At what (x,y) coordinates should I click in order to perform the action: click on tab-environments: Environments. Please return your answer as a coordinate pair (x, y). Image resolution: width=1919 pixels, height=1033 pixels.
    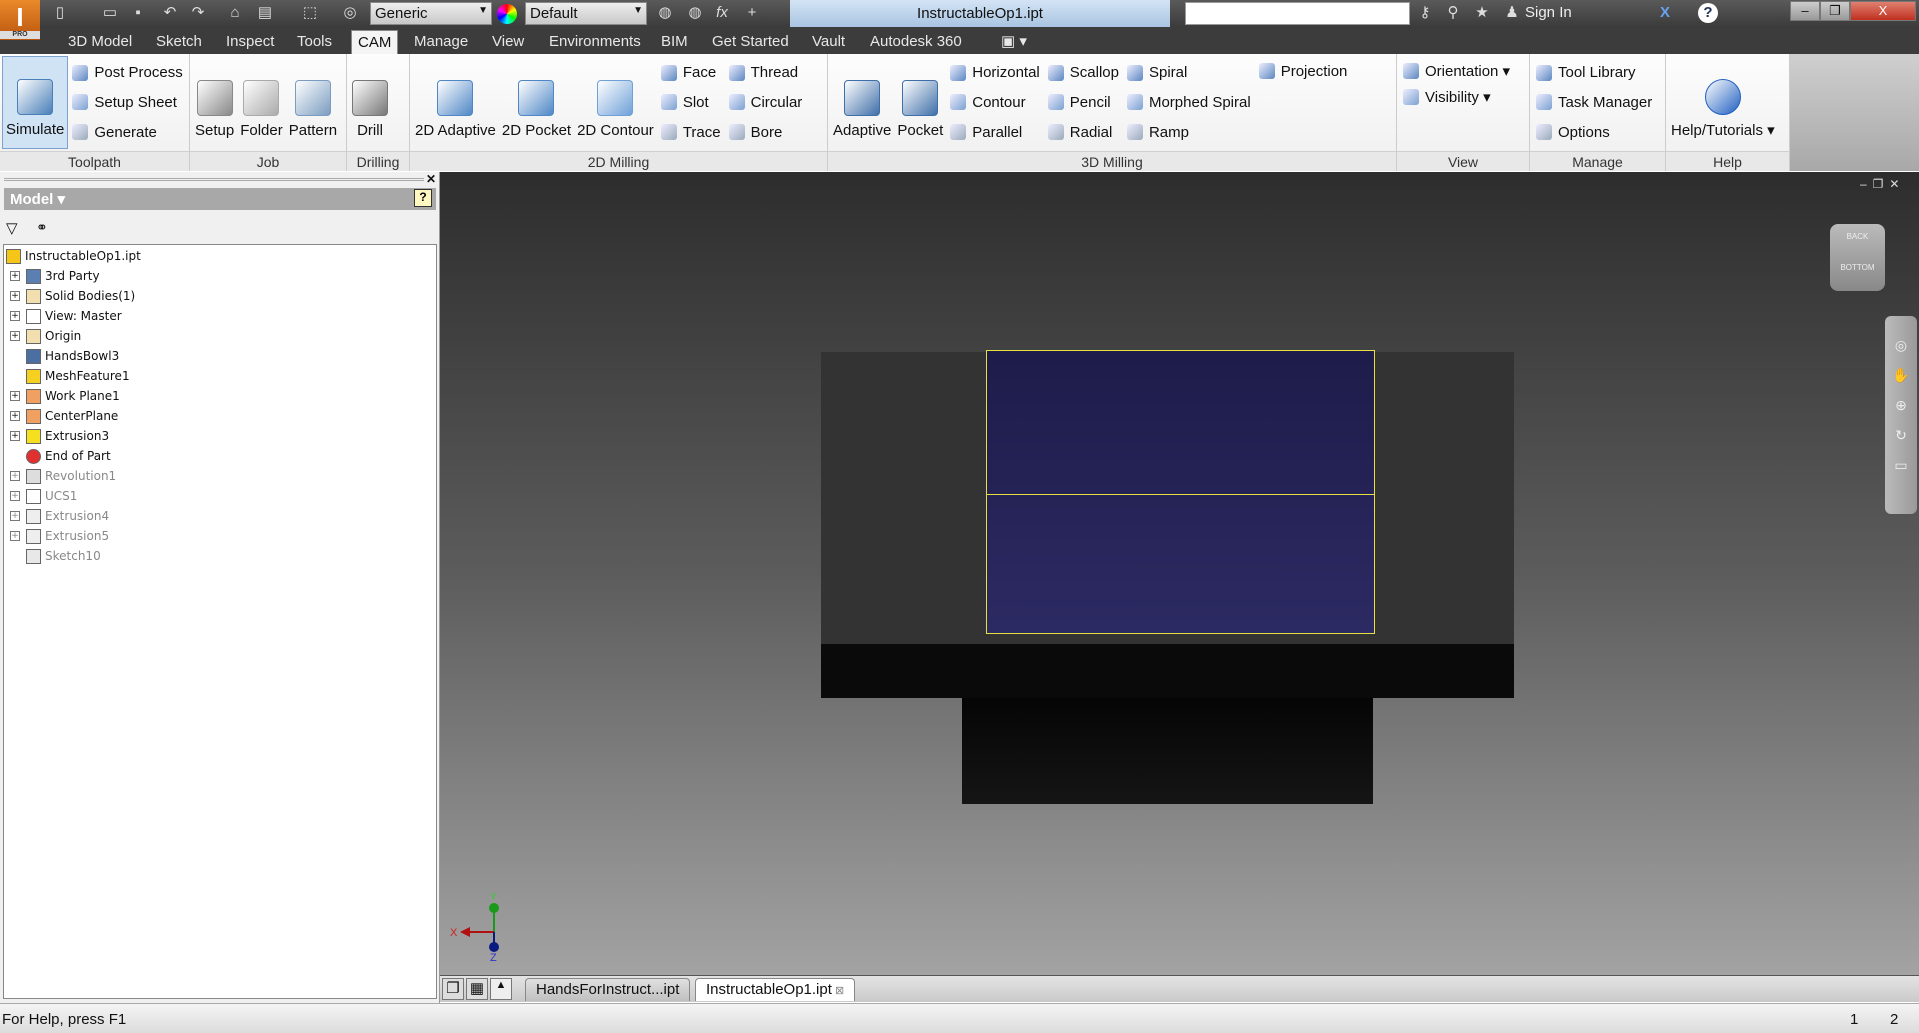
    Looking at the image, I should click on (595, 42).